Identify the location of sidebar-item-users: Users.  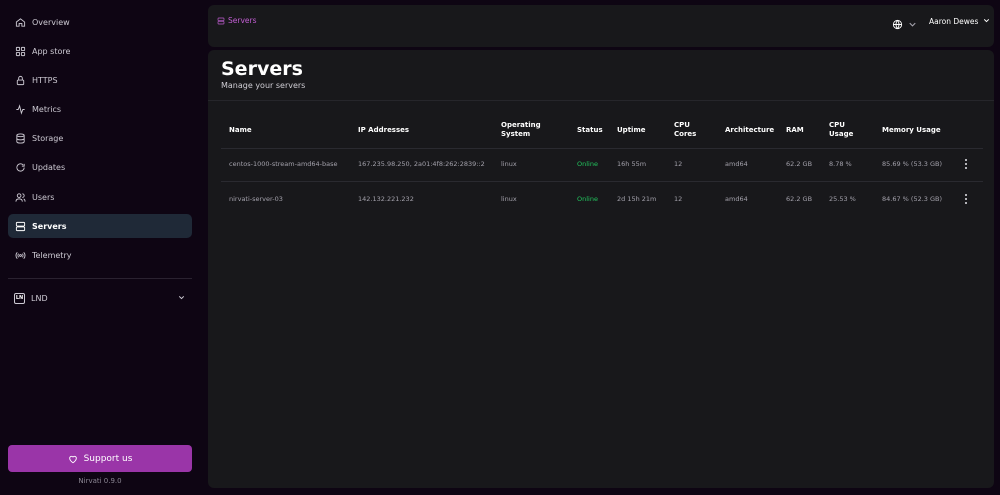
(100, 197).